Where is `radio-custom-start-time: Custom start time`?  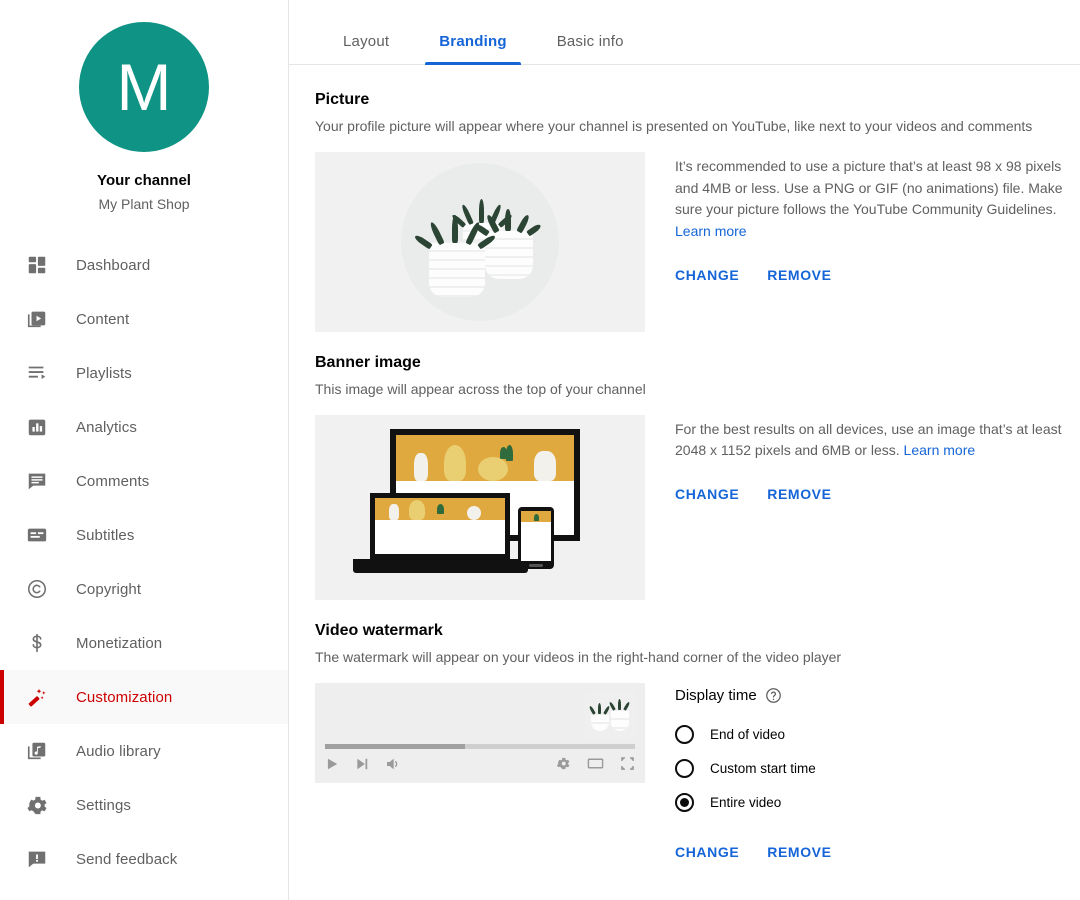
radio-custom-start-time: Custom start time is located at coordinates (877, 769).